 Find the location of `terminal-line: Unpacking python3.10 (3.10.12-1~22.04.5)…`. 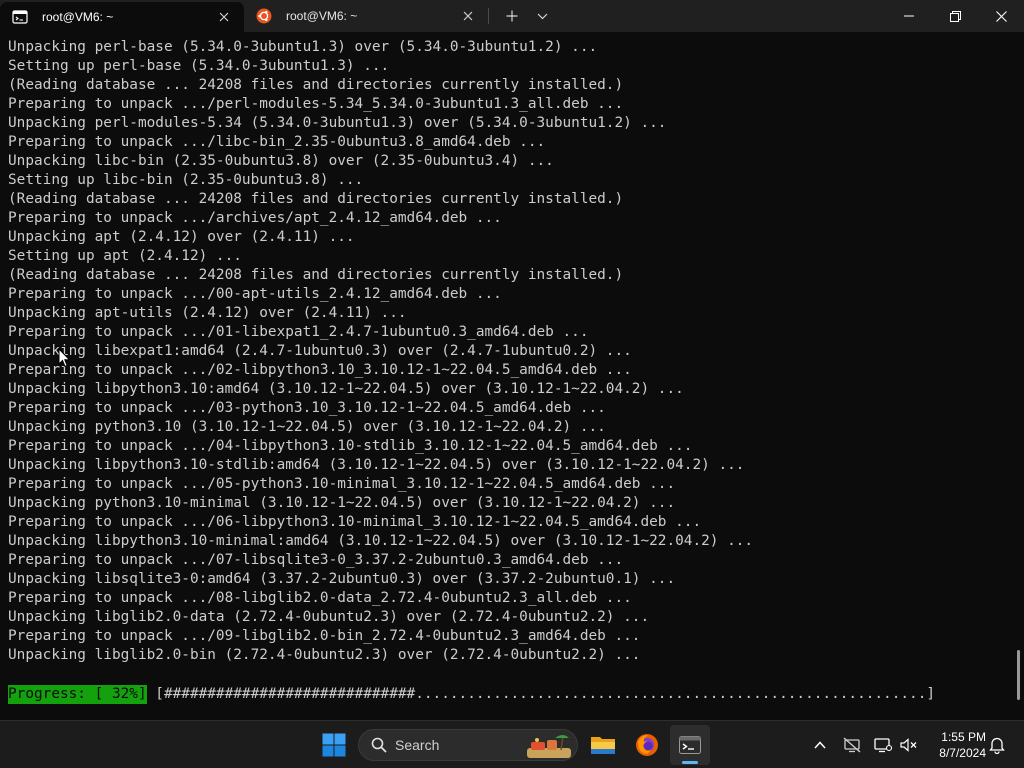

terminal-line: Unpacking python3.10 (3.10.12-1~22.04.5)… is located at coordinates (307, 427).